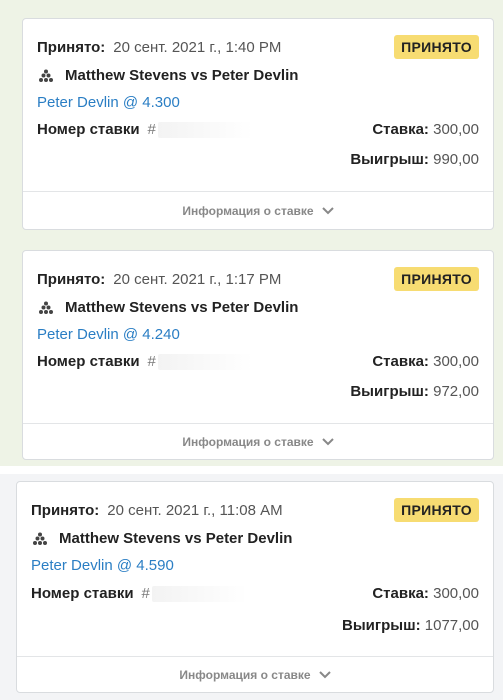 The image size is (503, 700). I want to click on accepted-date: 20 сент. 2021 г., 11:08 AM, so click(195, 510).